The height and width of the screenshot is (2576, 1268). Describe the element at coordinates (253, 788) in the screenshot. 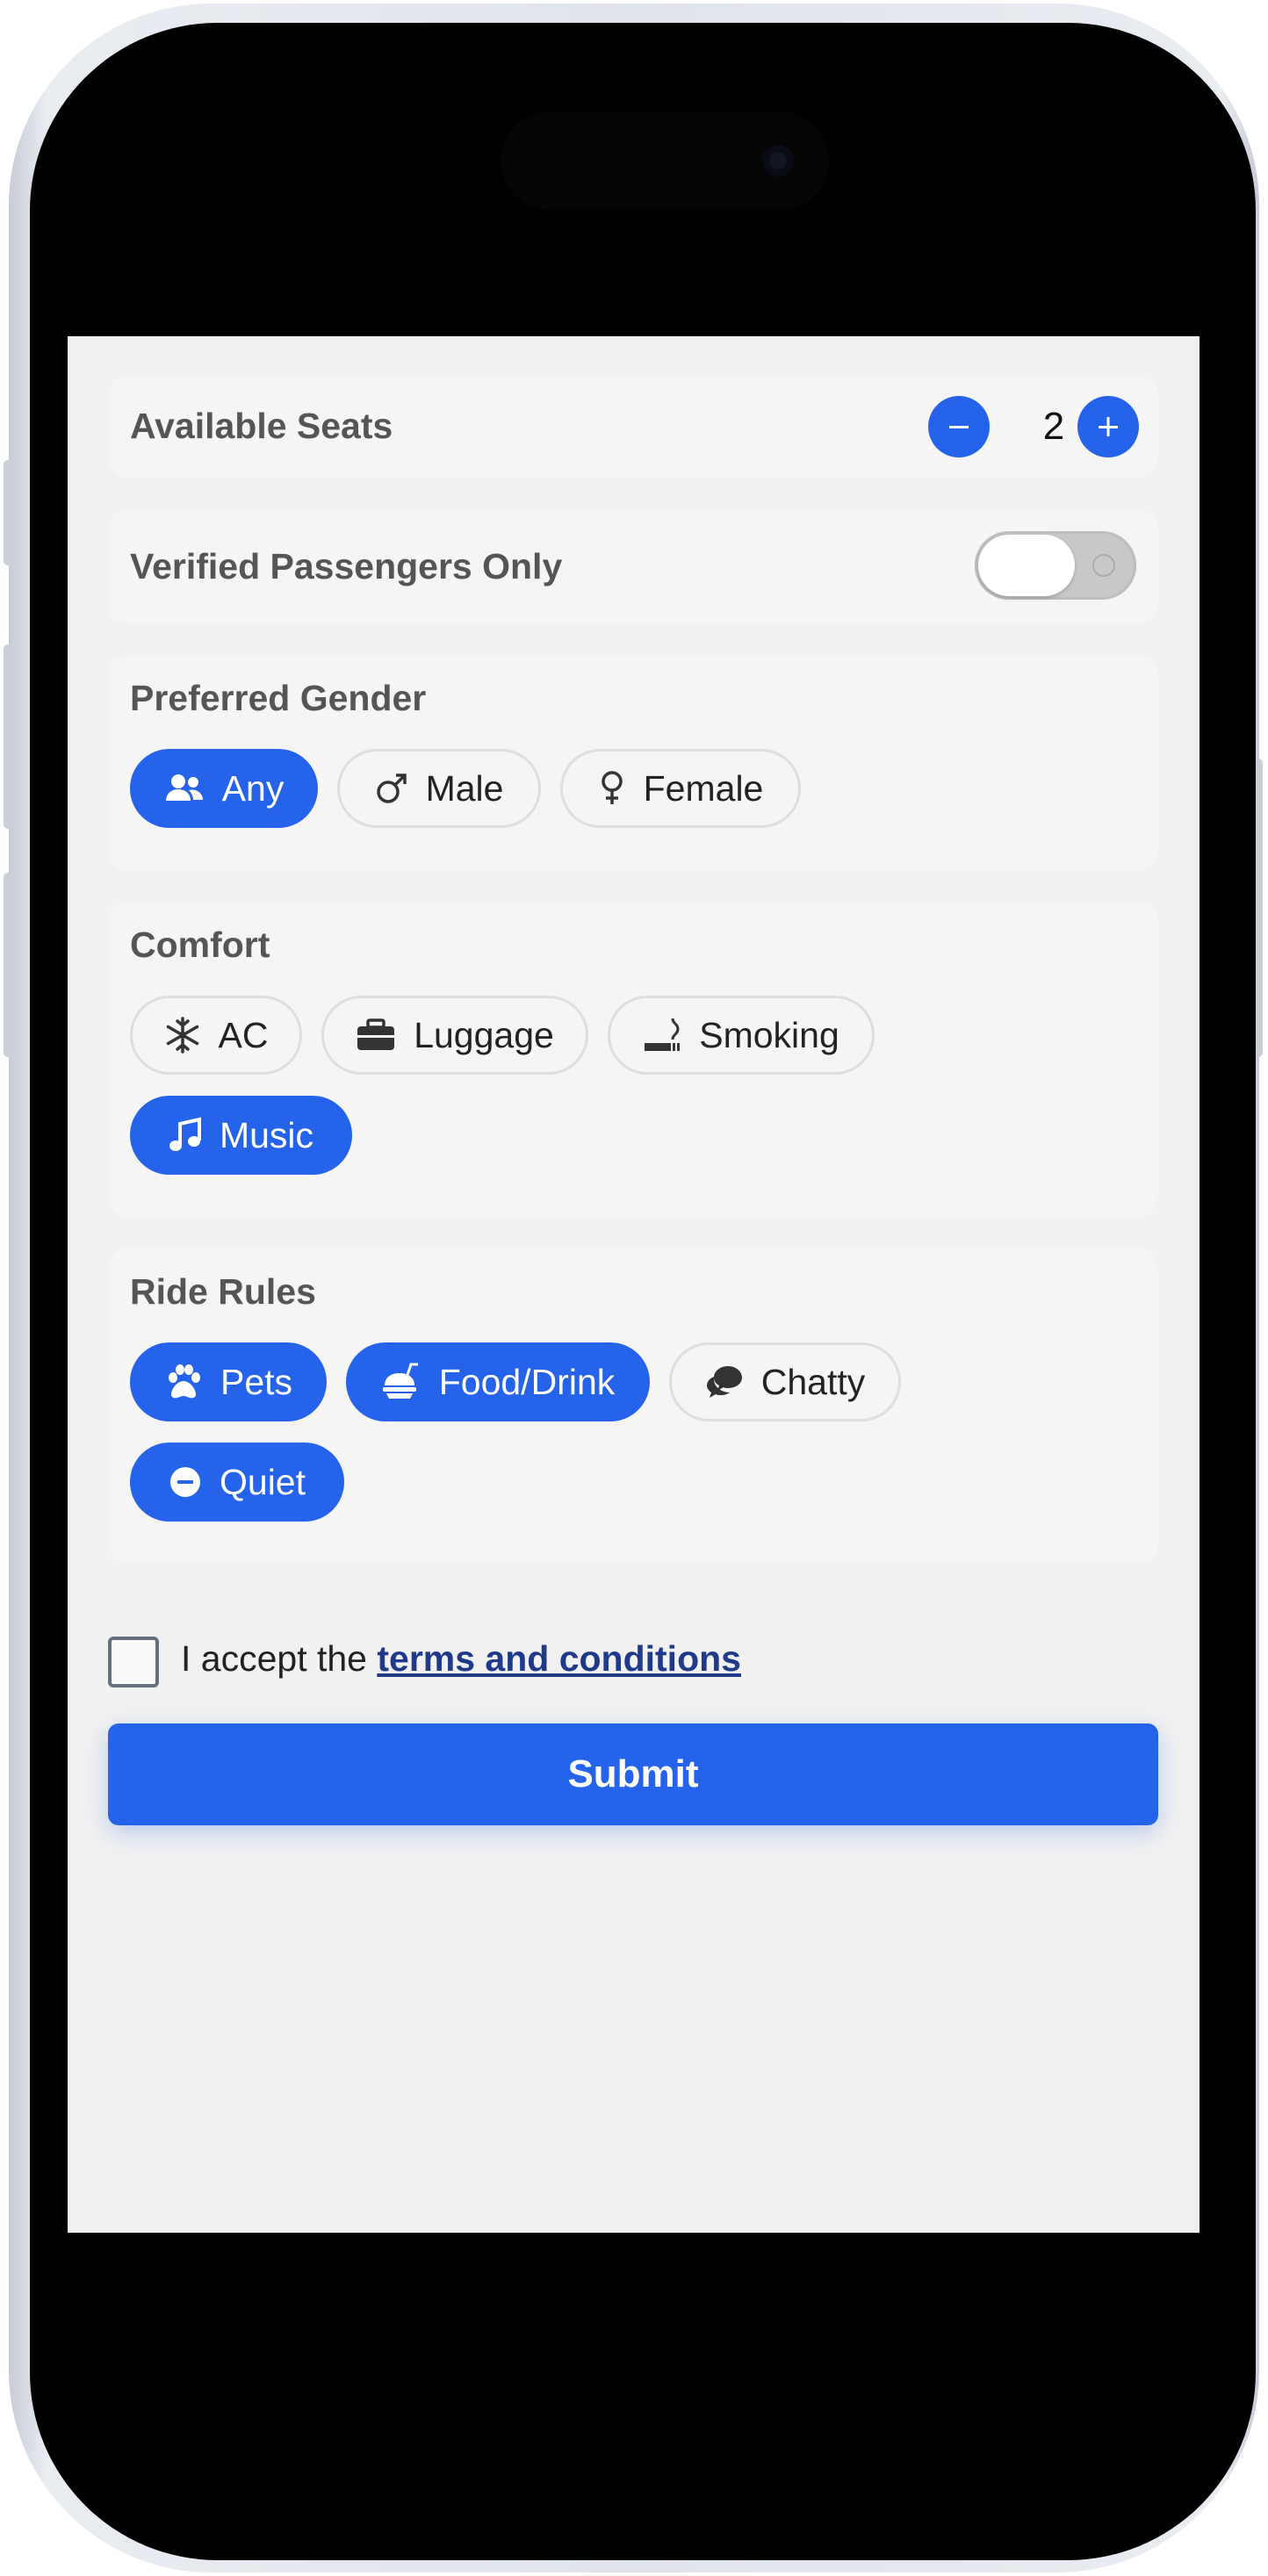

I see `gender-option-label: Any` at that location.